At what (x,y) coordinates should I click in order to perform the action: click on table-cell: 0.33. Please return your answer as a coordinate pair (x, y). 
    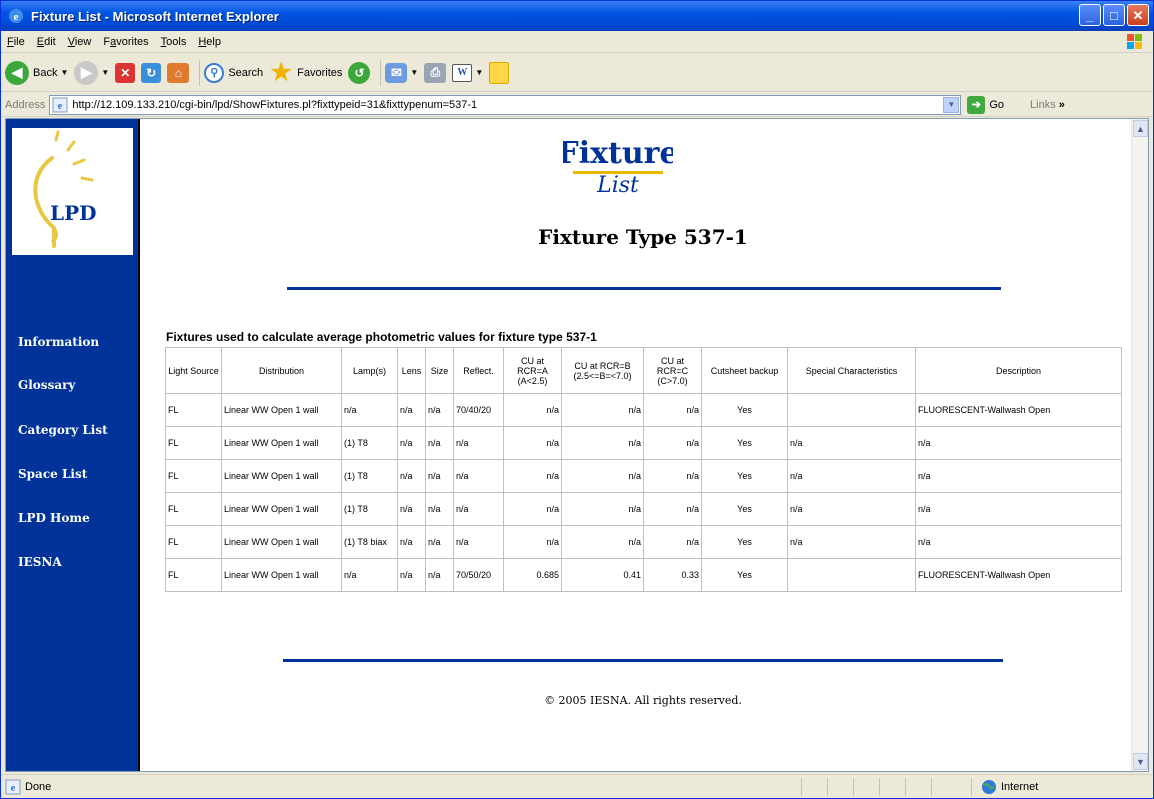
    Looking at the image, I should click on (672, 575).